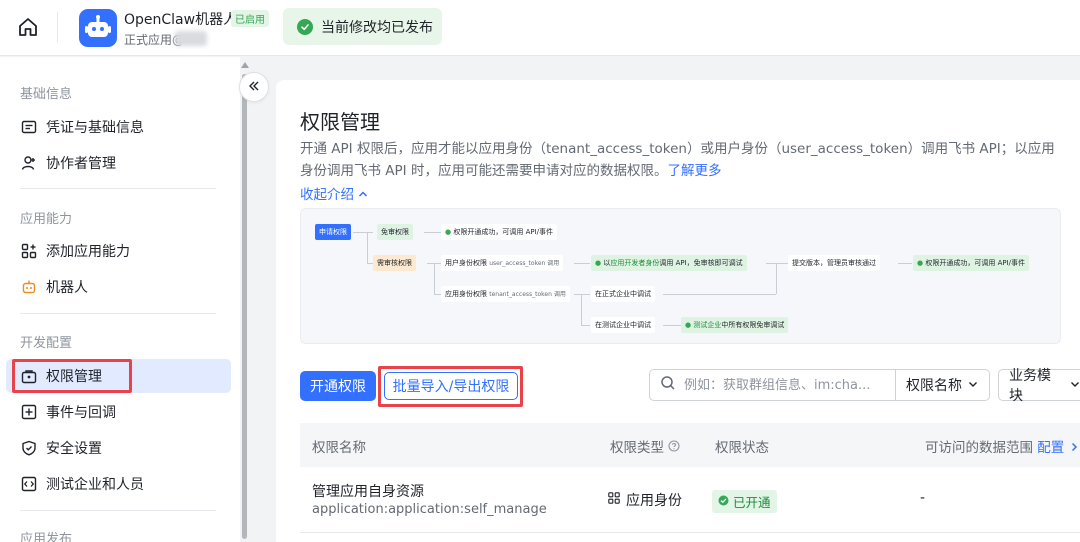 The image size is (1080, 542). Describe the element at coordinates (1074, 448) in the screenshot. I see `chevron-right-icon` at that location.